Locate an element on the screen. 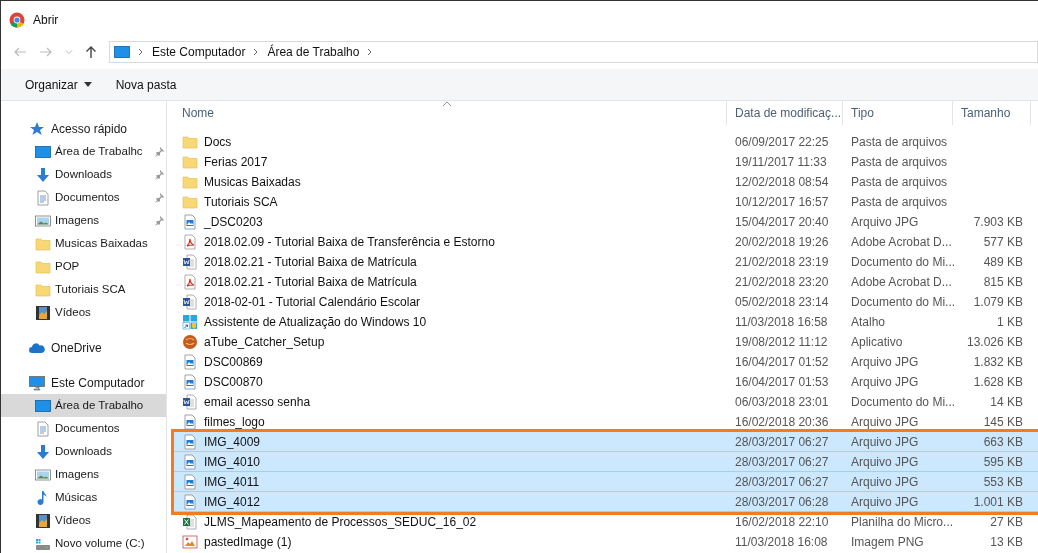 This screenshot has height=553, width=1038. breadcrumb-item: Este Computador is located at coordinates (199, 52).